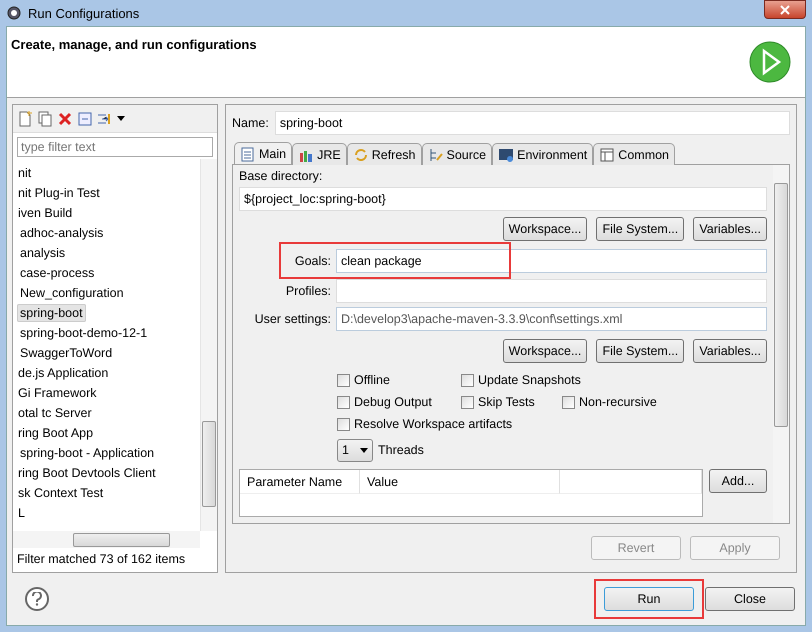  Describe the element at coordinates (248, 154) in the screenshot. I see `document-icon` at that location.